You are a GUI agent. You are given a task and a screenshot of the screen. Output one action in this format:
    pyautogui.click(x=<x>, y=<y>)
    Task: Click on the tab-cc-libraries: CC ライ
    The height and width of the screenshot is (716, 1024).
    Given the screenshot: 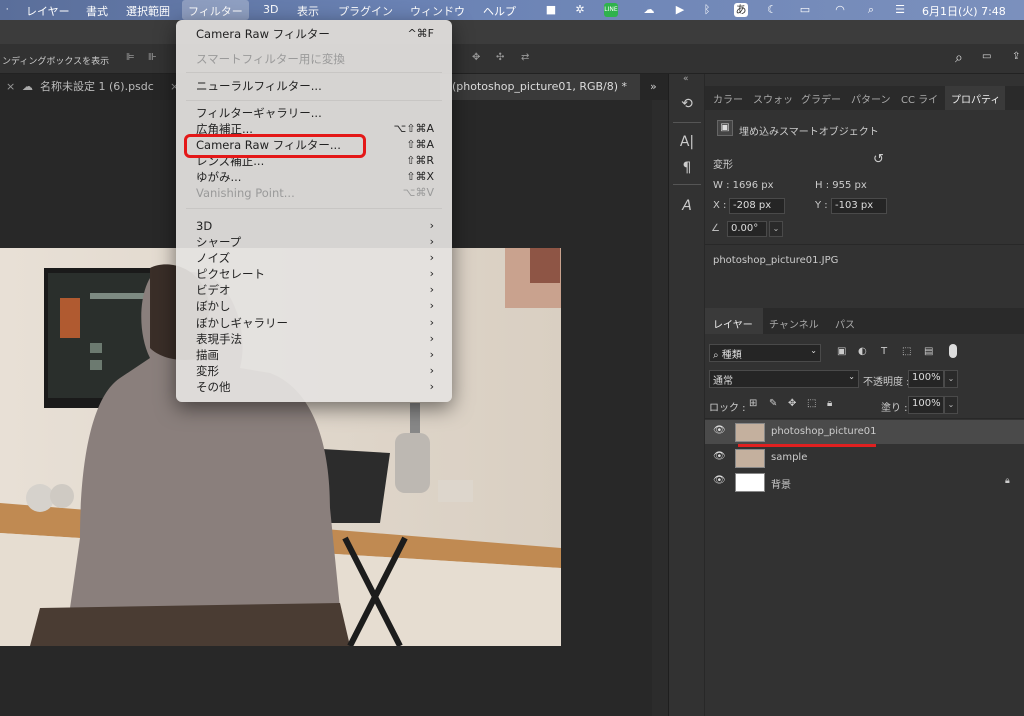 What is the action you would take?
    pyautogui.click(x=919, y=98)
    